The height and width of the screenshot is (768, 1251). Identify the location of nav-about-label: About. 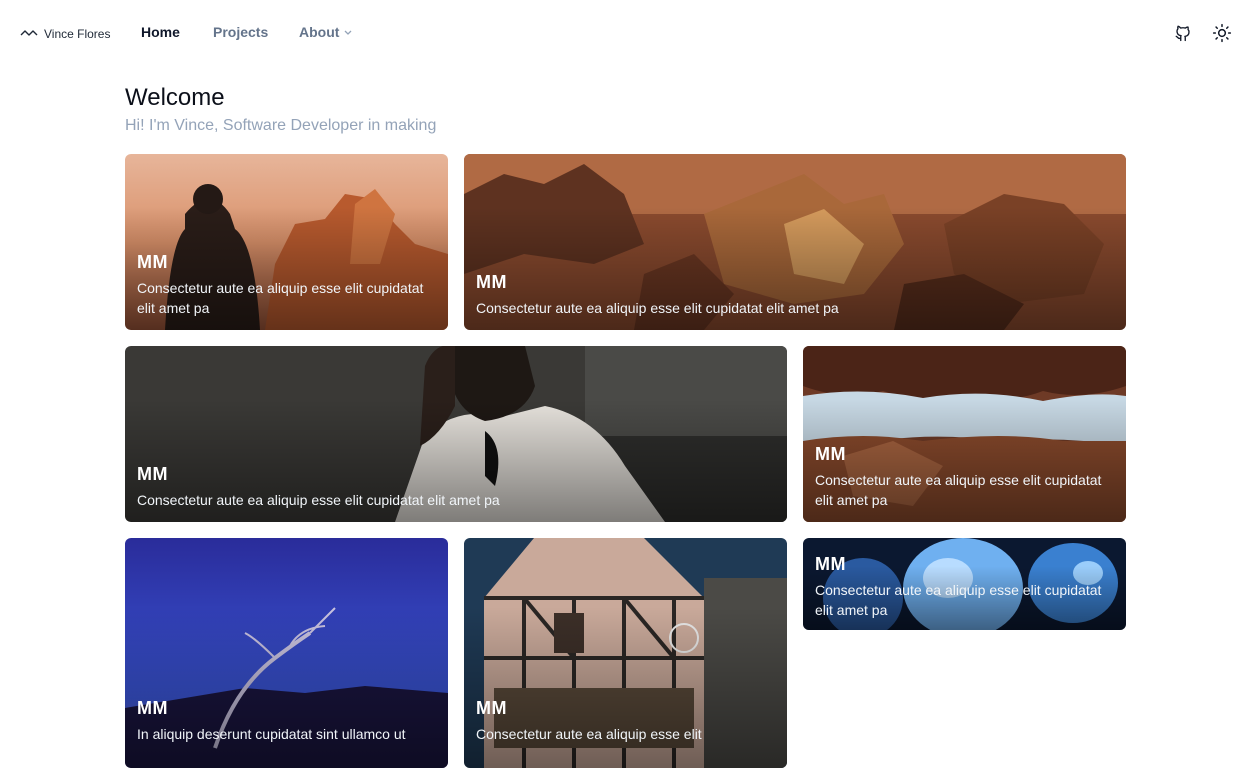
(319, 32).